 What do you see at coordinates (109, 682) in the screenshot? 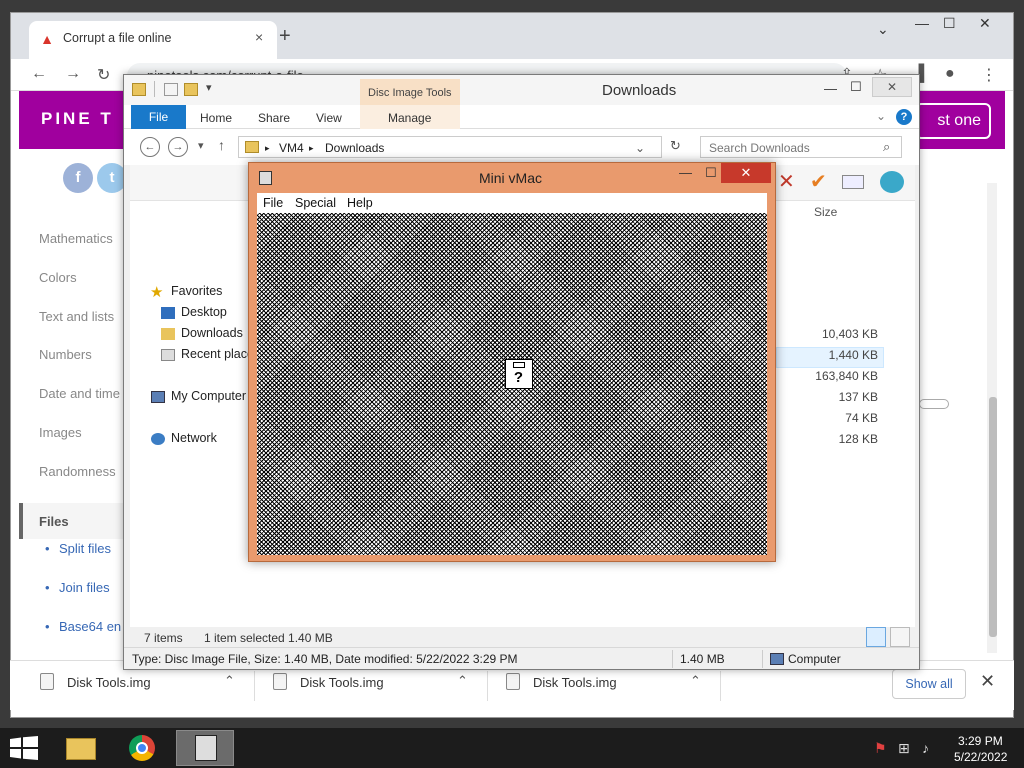
I see `download-item-1: Disk Tools.img` at bounding box center [109, 682].